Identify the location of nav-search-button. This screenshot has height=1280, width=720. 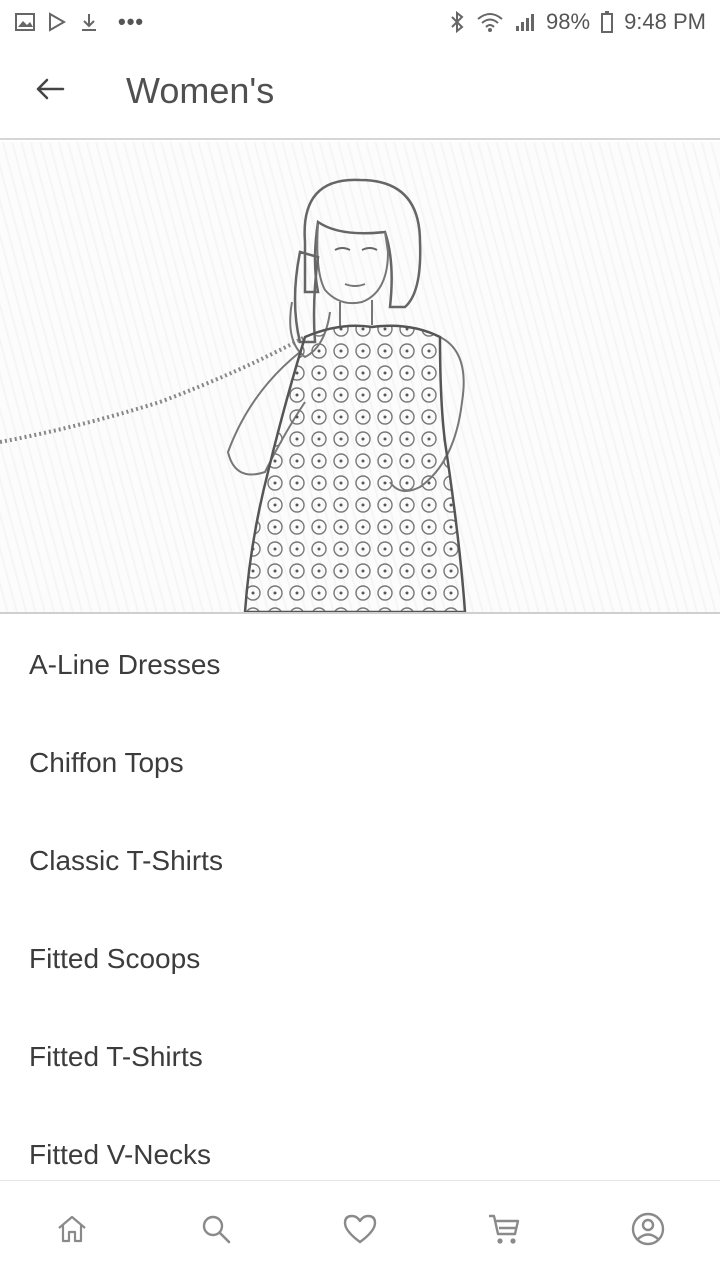
(216, 1231).